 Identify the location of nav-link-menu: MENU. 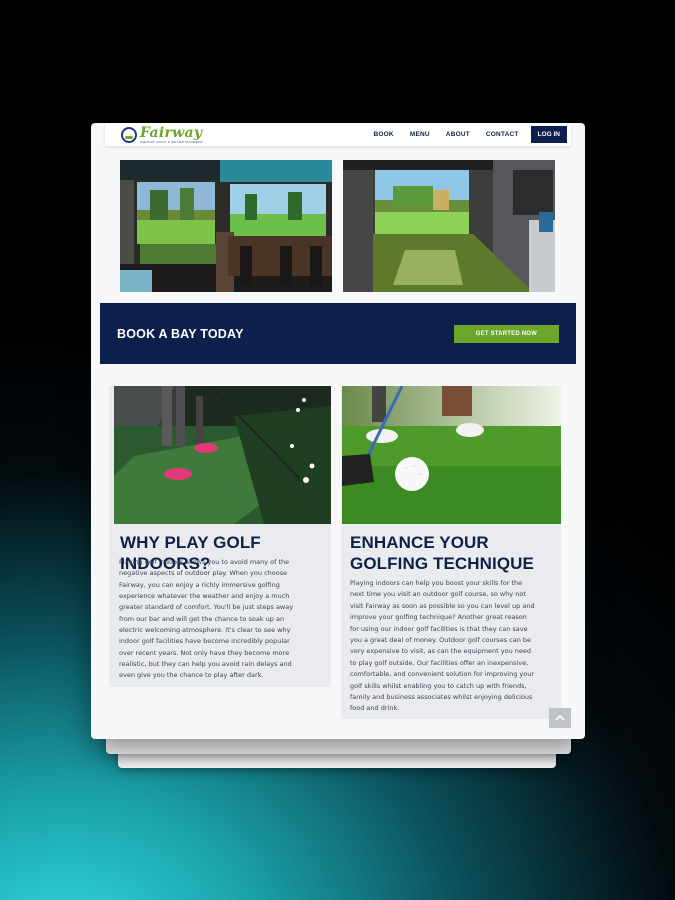
(420, 134).